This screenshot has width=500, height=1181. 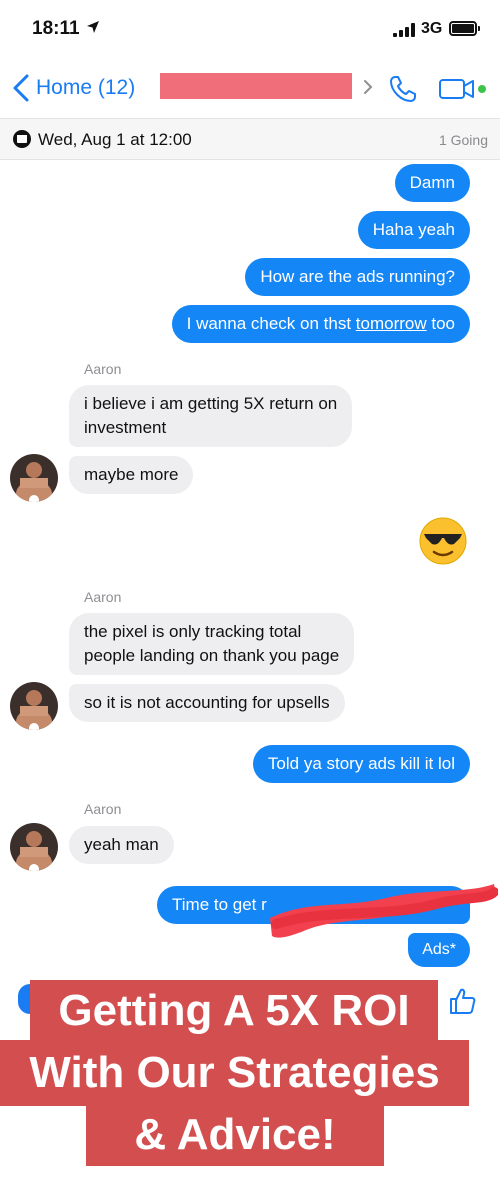 I want to click on status-bar: 18:11 3G, so click(x=250, y=30).